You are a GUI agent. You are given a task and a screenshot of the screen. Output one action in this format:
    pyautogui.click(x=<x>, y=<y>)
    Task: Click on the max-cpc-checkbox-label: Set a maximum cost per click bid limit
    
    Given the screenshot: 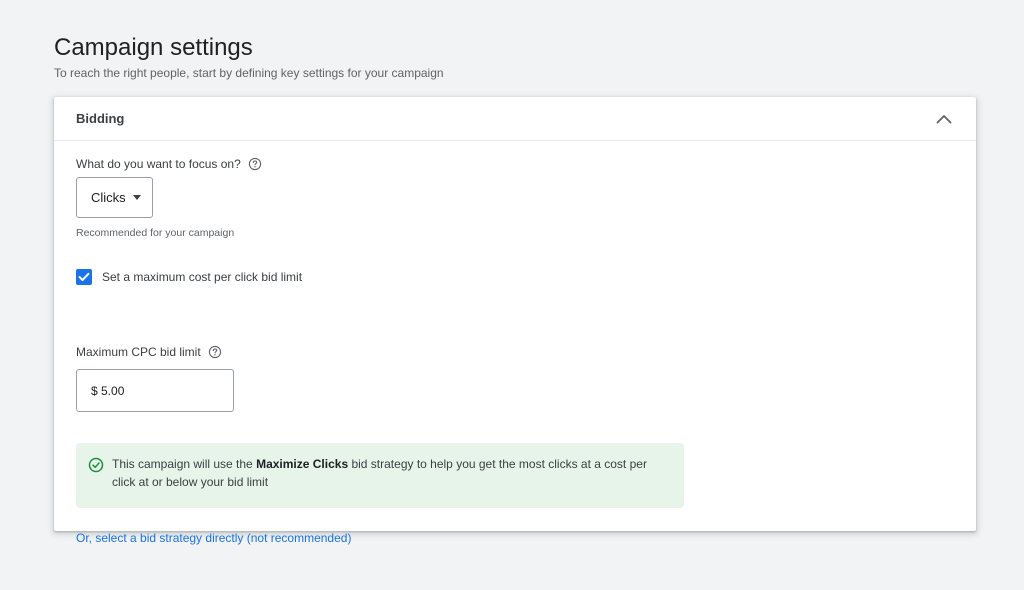 What is the action you would take?
    pyautogui.click(x=202, y=277)
    